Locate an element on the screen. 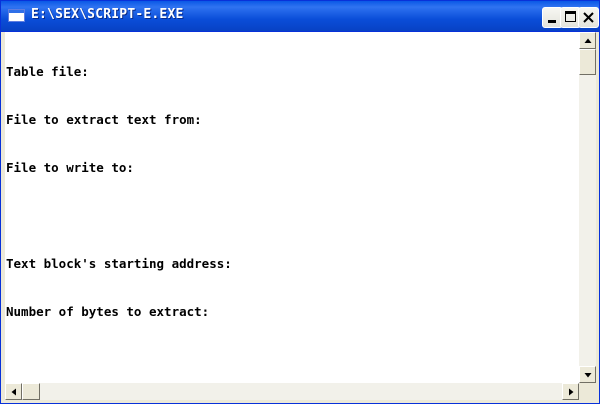 The image size is (600, 404). prompt-byte-count: Number of bytes to extract: is located at coordinates (108, 311).